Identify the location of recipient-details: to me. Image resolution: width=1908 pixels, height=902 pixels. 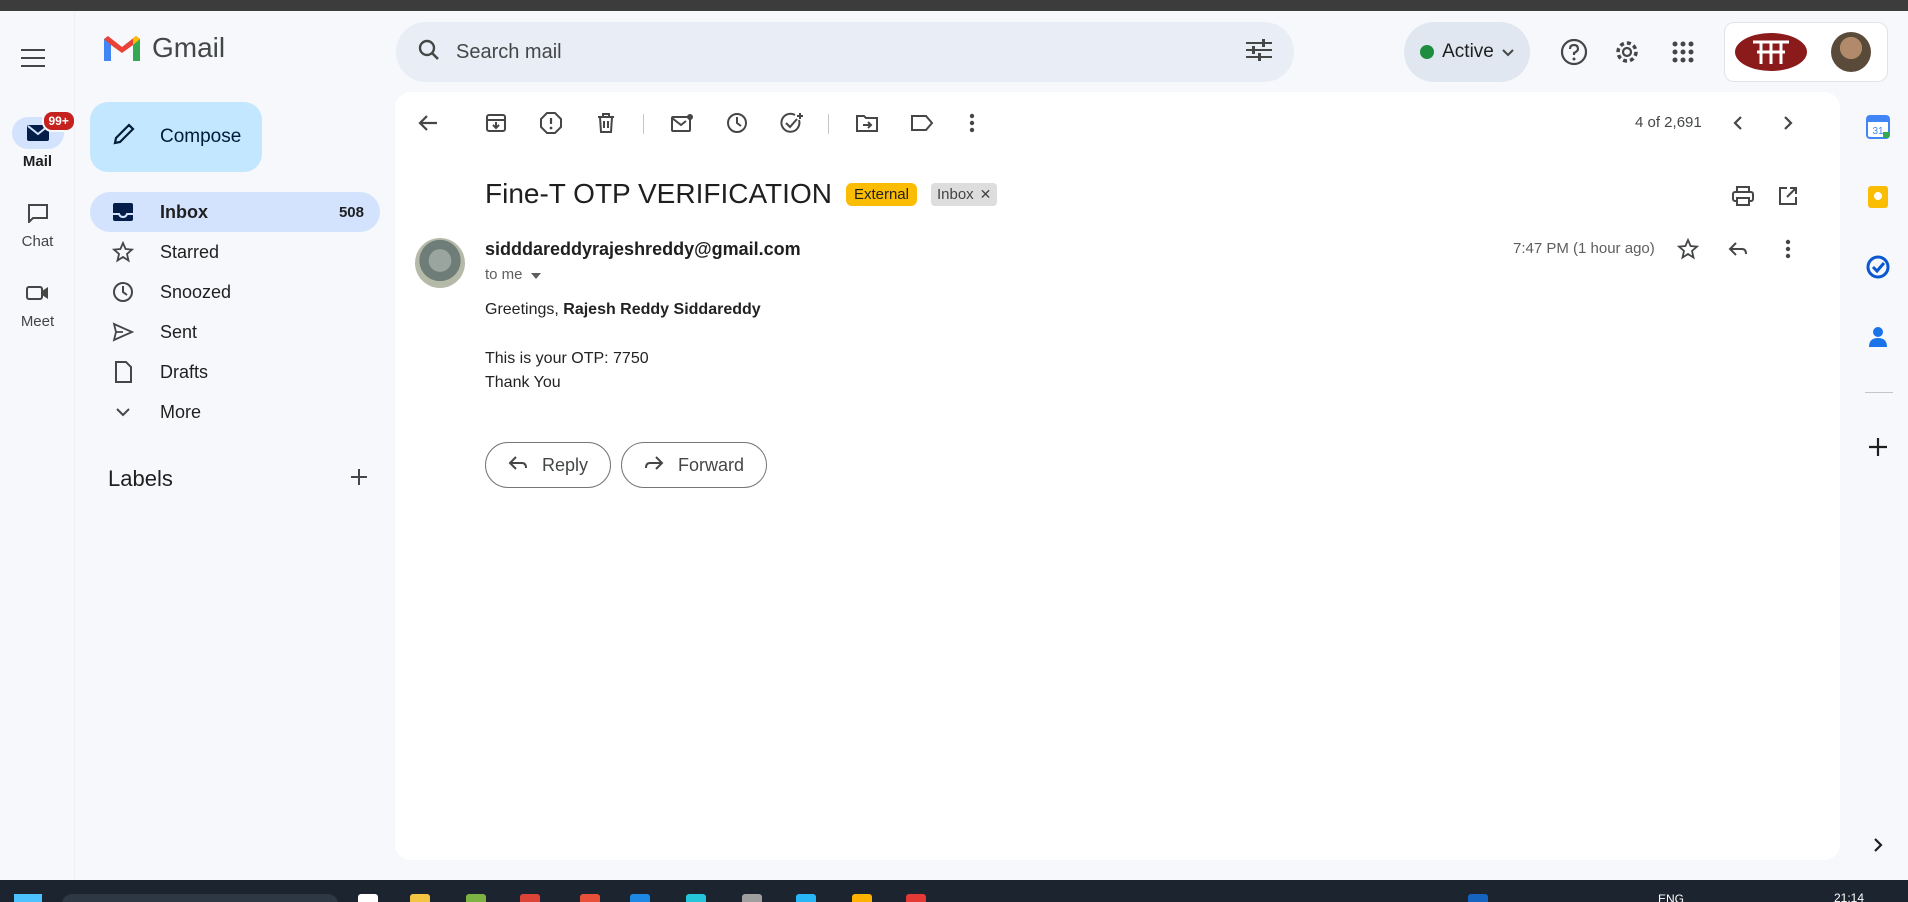
(513, 274).